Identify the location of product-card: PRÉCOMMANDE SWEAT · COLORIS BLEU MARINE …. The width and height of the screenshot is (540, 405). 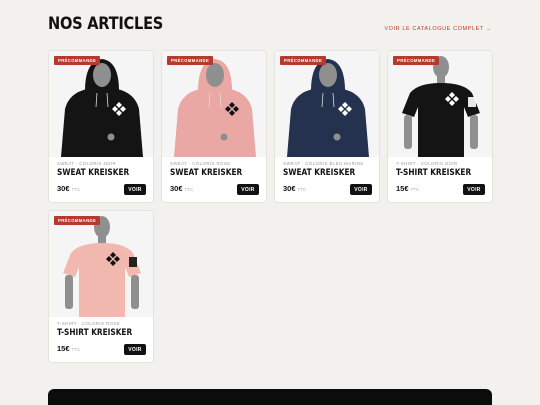
(327, 126).